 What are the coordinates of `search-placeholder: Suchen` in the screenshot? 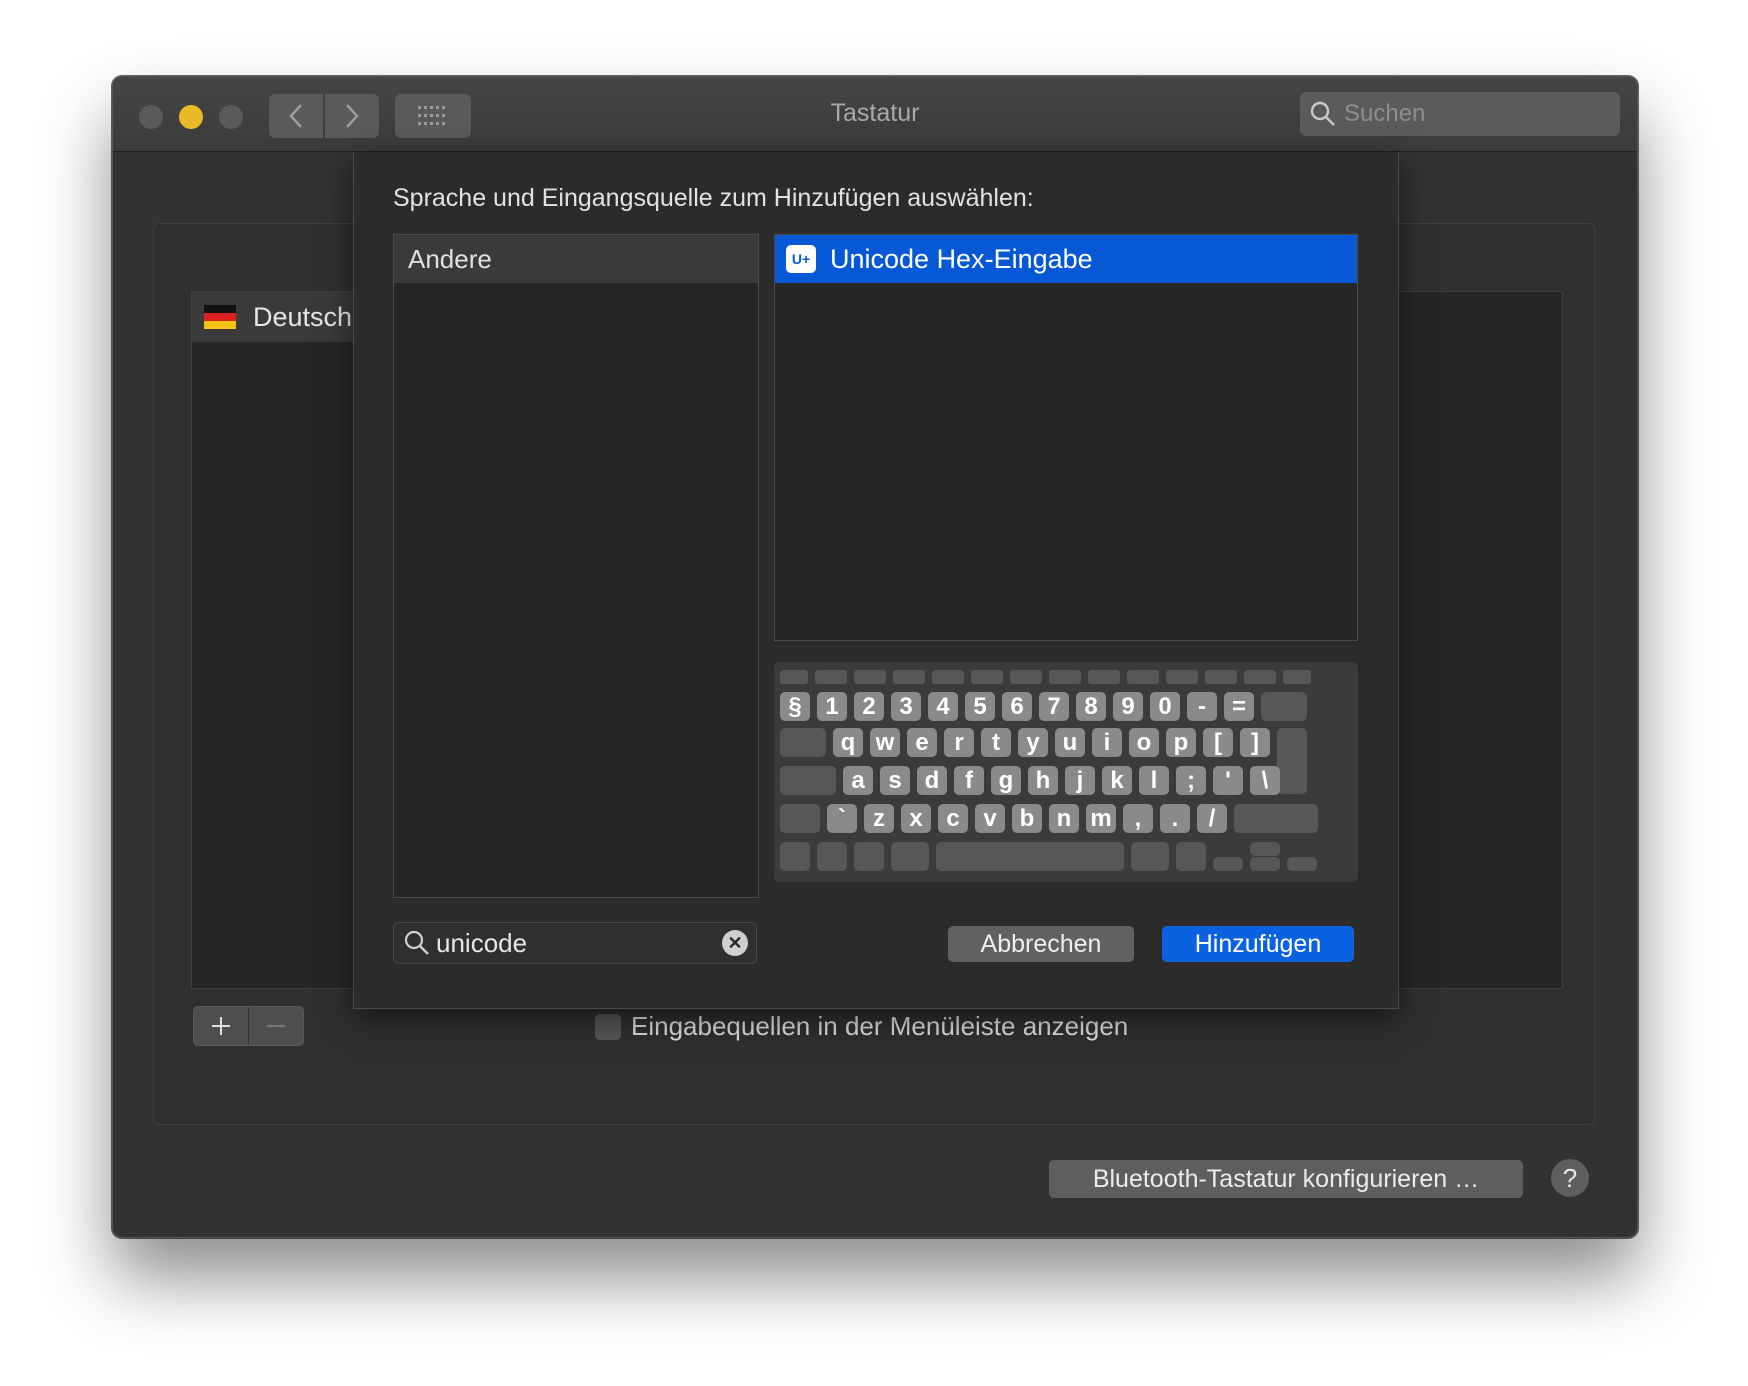 It's located at (1385, 113).